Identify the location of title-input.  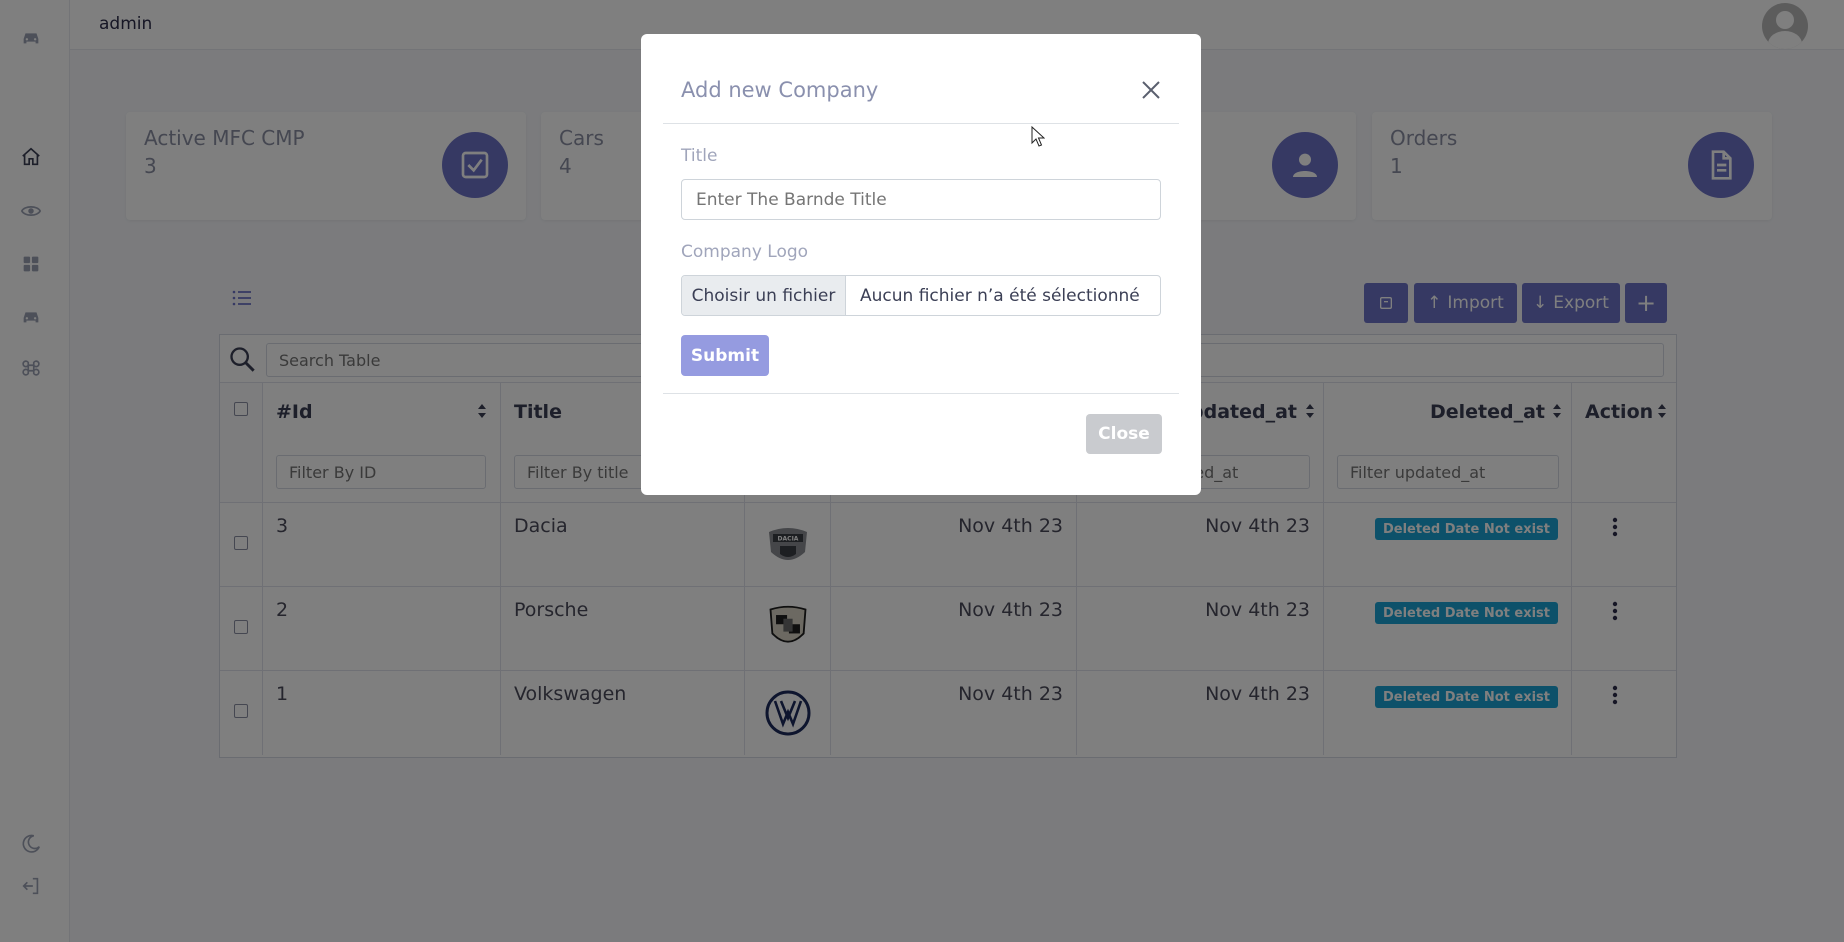
(921, 199).